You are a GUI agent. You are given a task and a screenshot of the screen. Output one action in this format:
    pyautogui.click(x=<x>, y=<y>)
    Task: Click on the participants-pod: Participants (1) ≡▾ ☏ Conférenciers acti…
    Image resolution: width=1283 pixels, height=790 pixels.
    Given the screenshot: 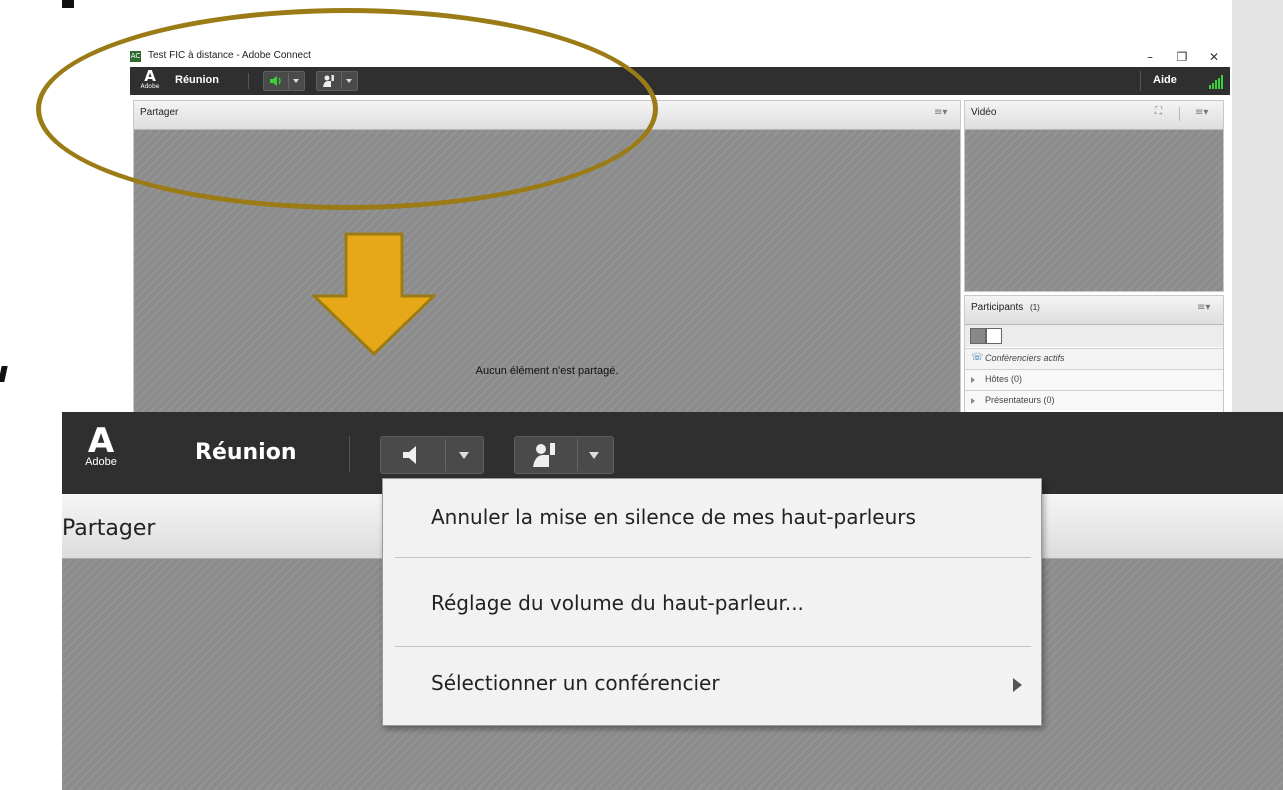 What is the action you would take?
    pyautogui.click(x=1094, y=354)
    